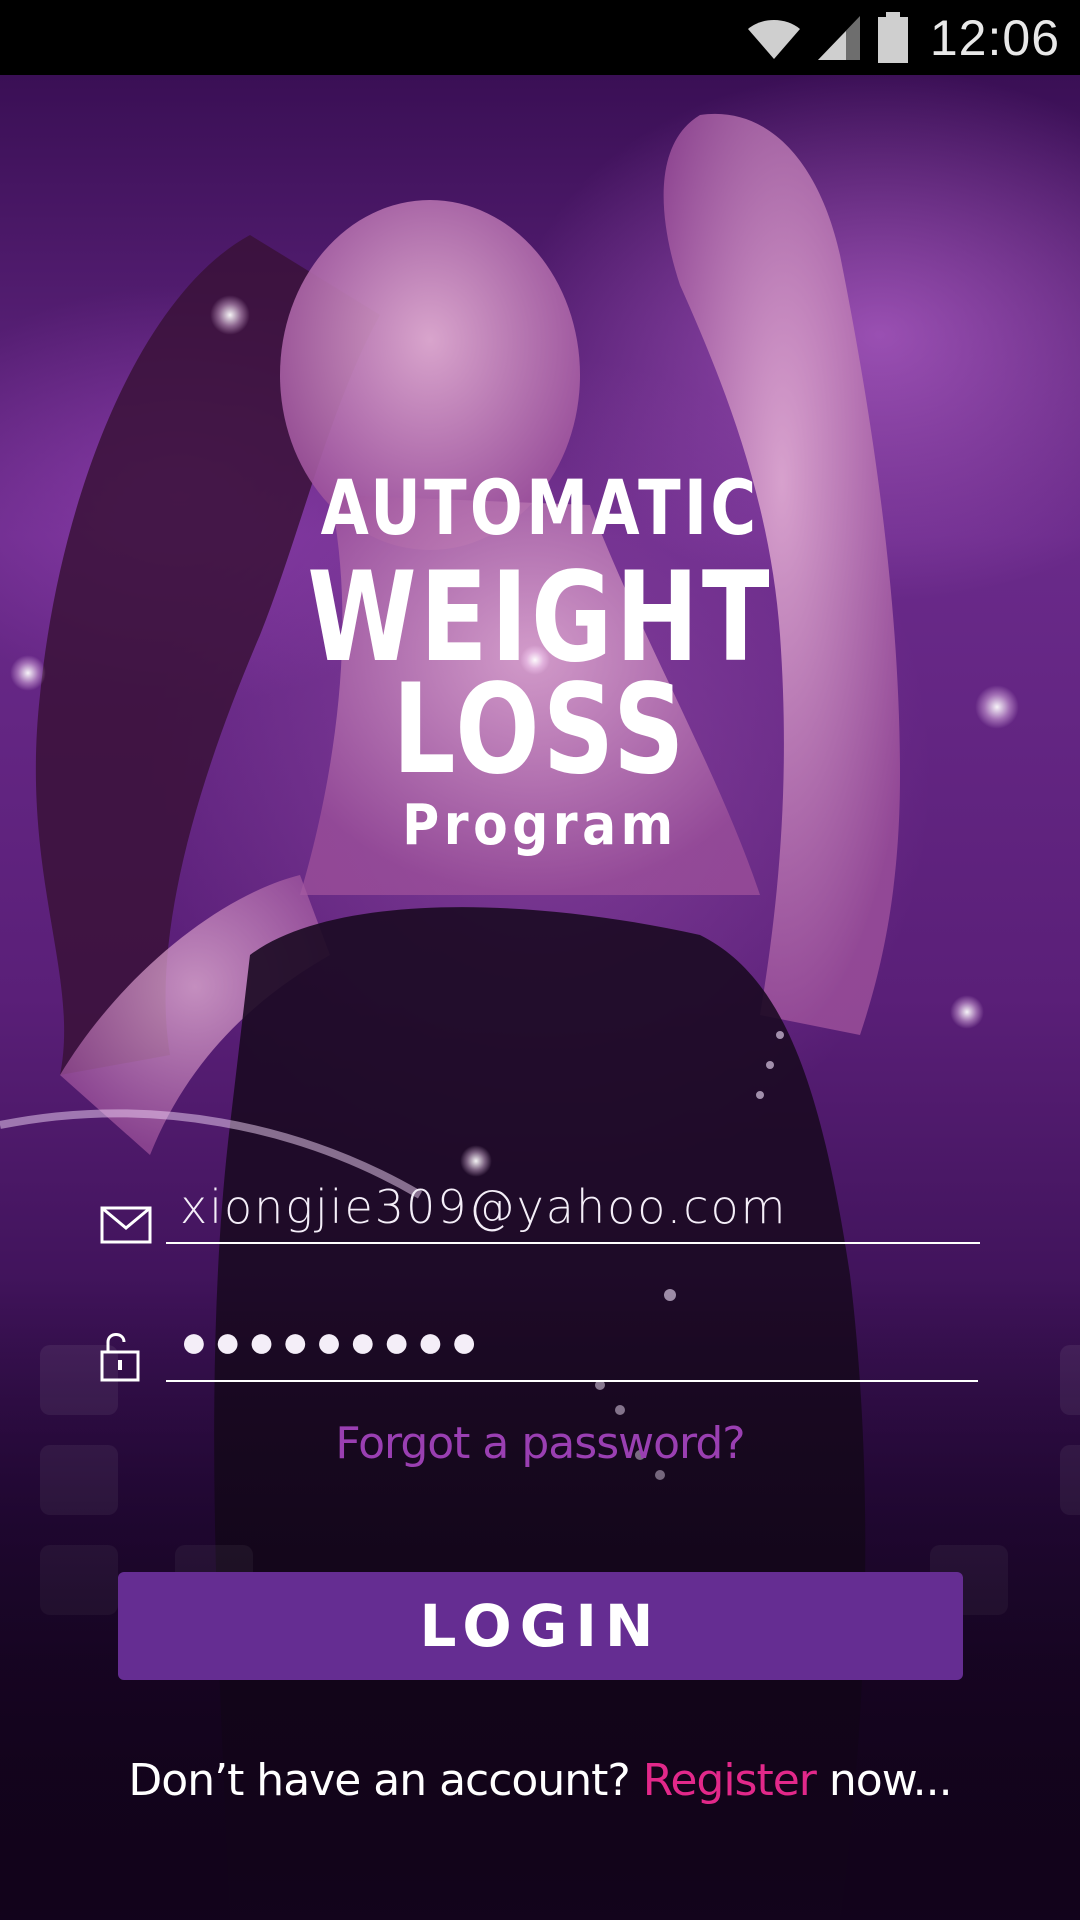  Describe the element at coordinates (540, 825) in the screenshot. I see `logo-line-program: Program` at that location.